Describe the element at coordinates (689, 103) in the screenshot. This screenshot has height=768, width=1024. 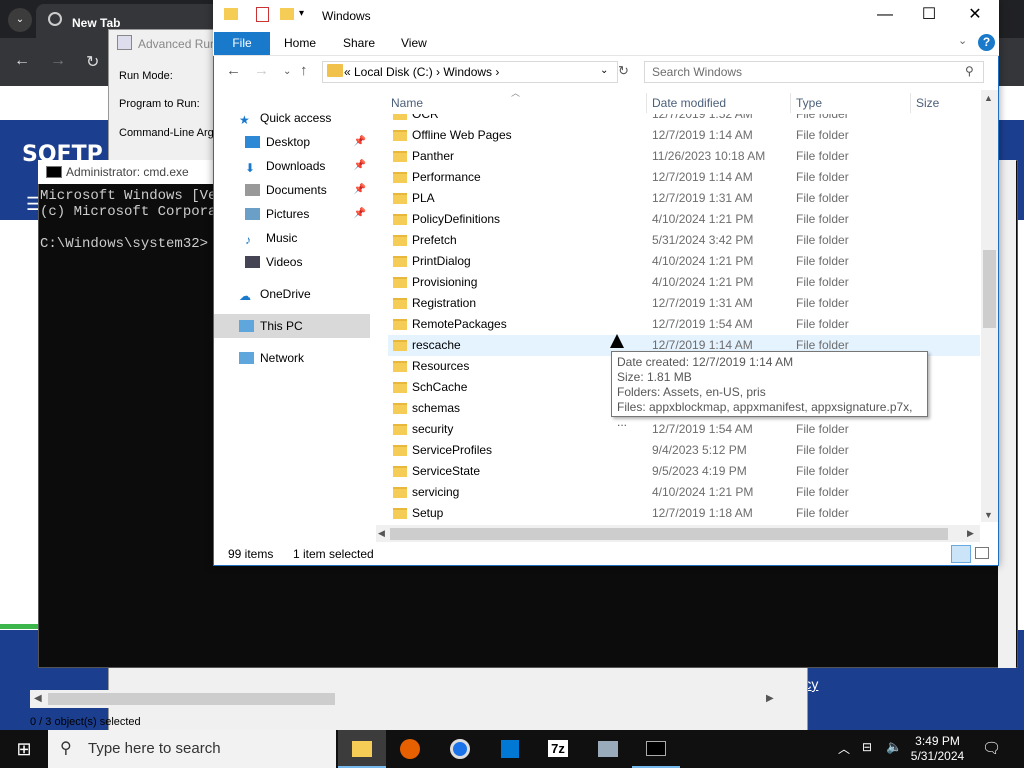
I see `column-date: Date modified` at that location.